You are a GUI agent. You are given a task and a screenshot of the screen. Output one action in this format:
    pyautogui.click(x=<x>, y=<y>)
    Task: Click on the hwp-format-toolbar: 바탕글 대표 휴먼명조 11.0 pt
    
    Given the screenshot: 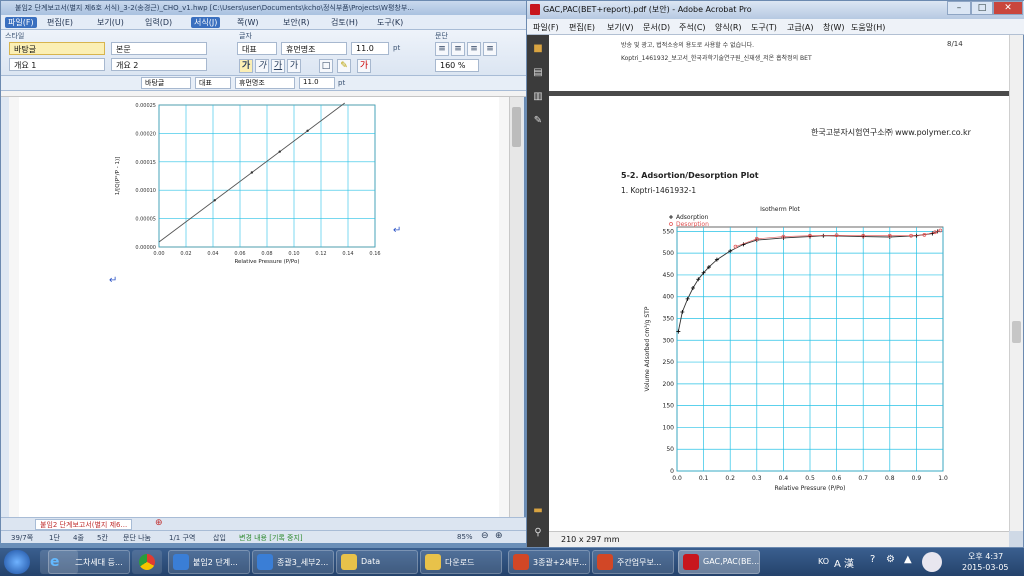 What is the action you would take?
    pyautogui.click(x=263, y=83)
    